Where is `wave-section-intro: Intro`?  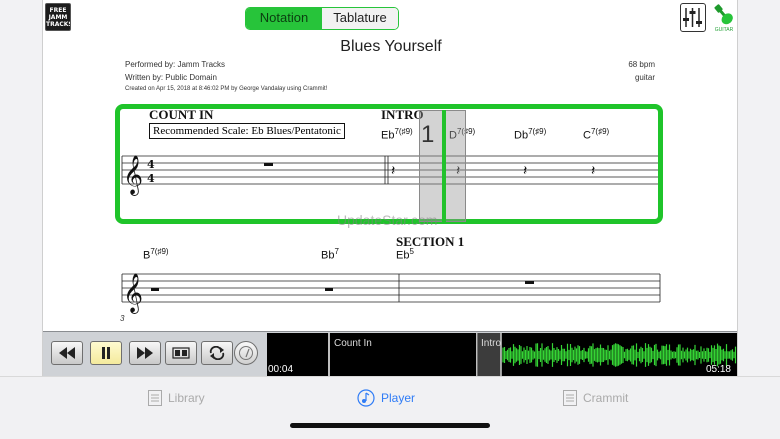
wave-section-intro: Intro is located at coordinates (491, 343).